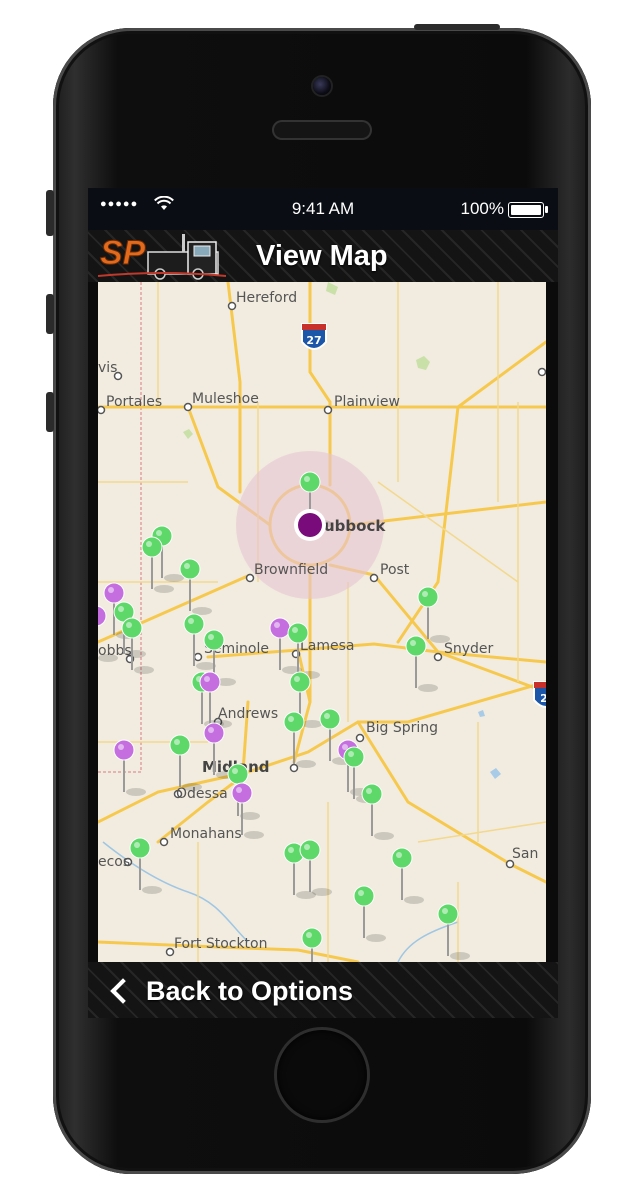 The height and width of the screenshot is (1200, 640). What do you see at coordinates (457, 27) in the screenshot?
I see `power-button` at bounding box center [457, 27].